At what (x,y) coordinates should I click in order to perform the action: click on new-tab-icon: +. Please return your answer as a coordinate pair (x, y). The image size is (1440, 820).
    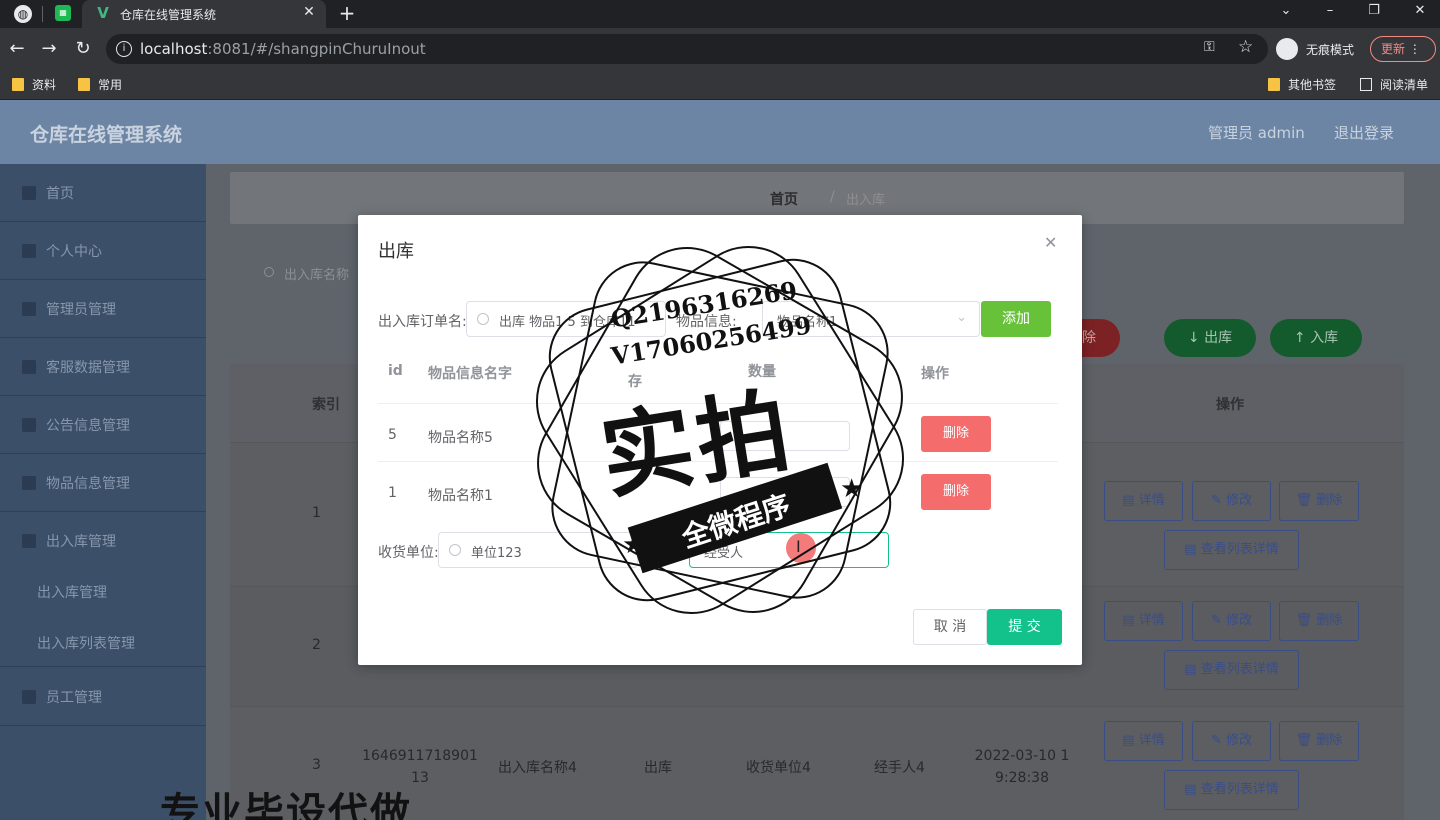
    Looking at the image, I should click on (347, 13).